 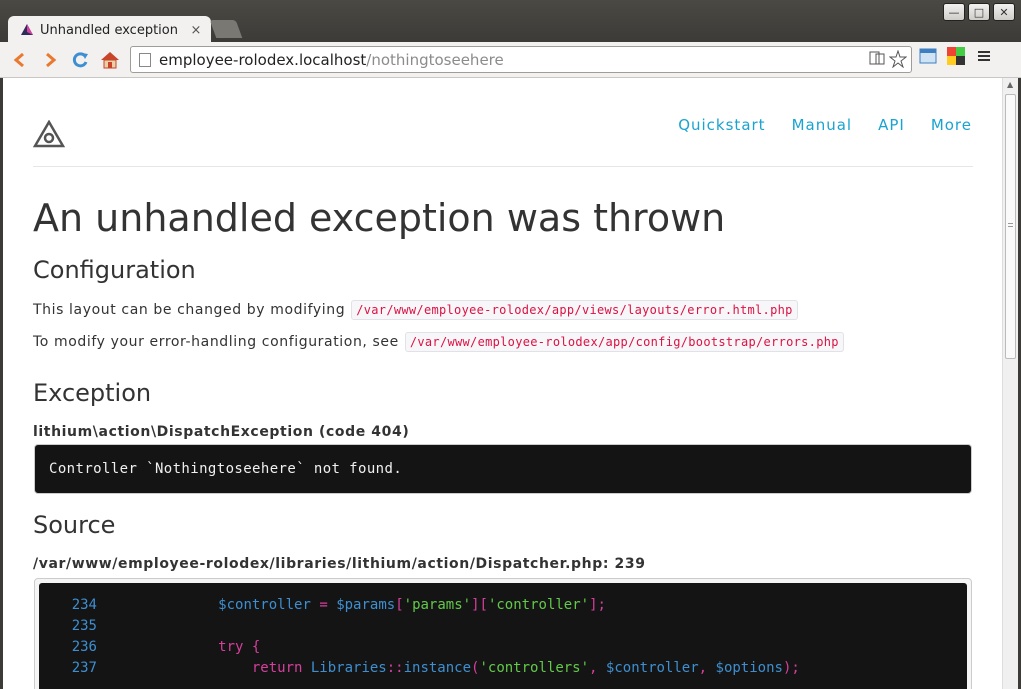 What do you see at coordinates (503, 166) in the screenshot?
I see `header-divider` at bounding box center [503, 166].